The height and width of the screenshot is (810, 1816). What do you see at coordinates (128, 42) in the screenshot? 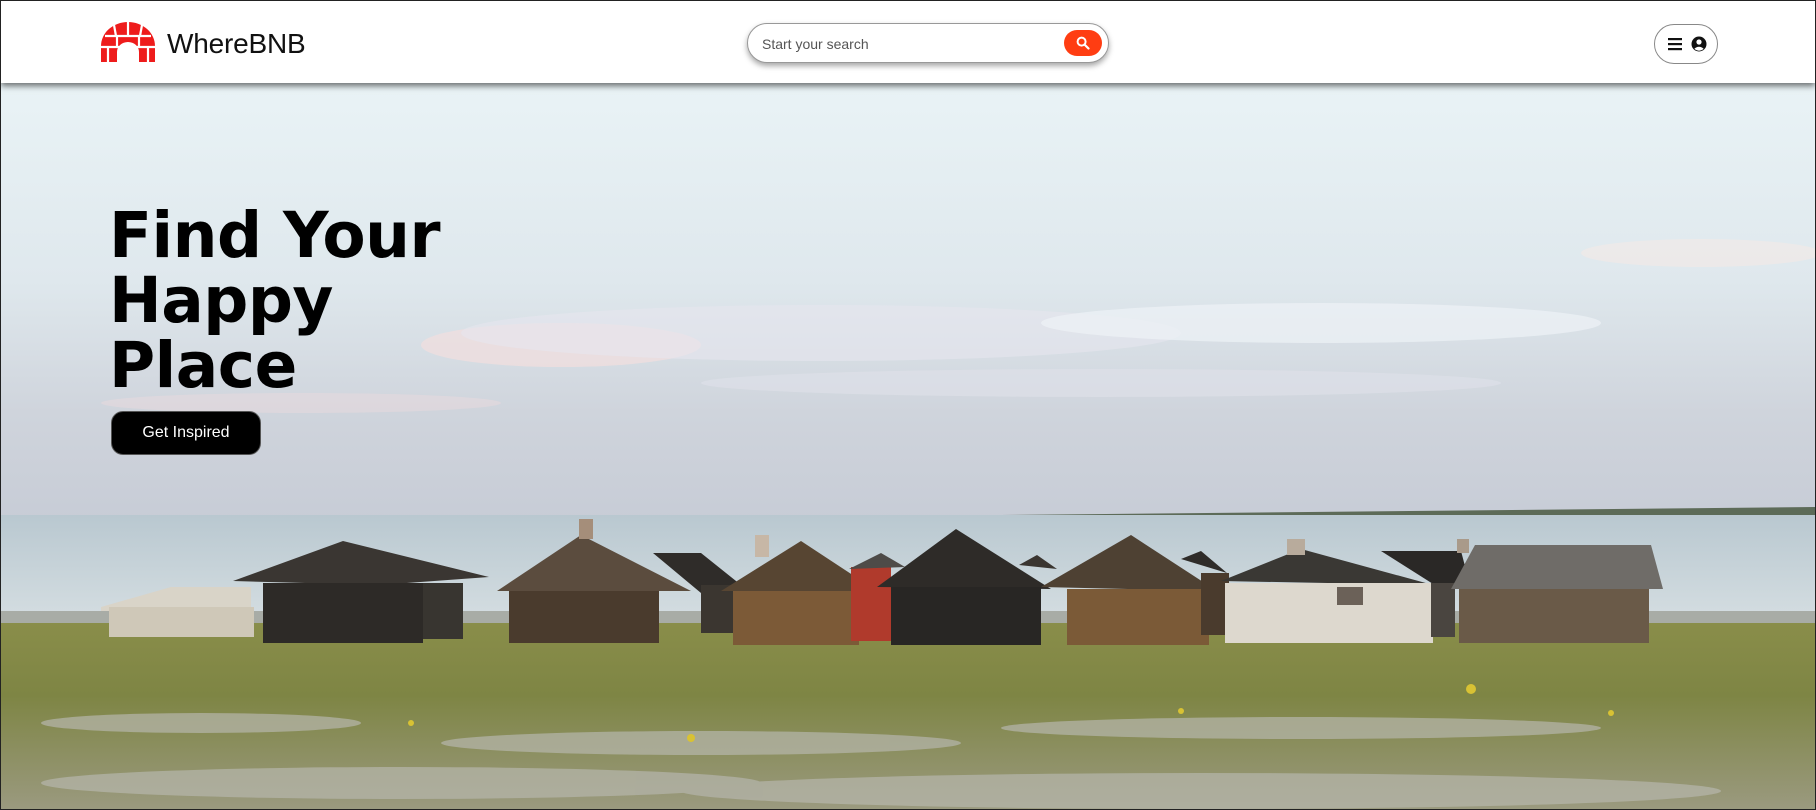
I see `igloo-logo-icon` at bounding box center [128, 42].